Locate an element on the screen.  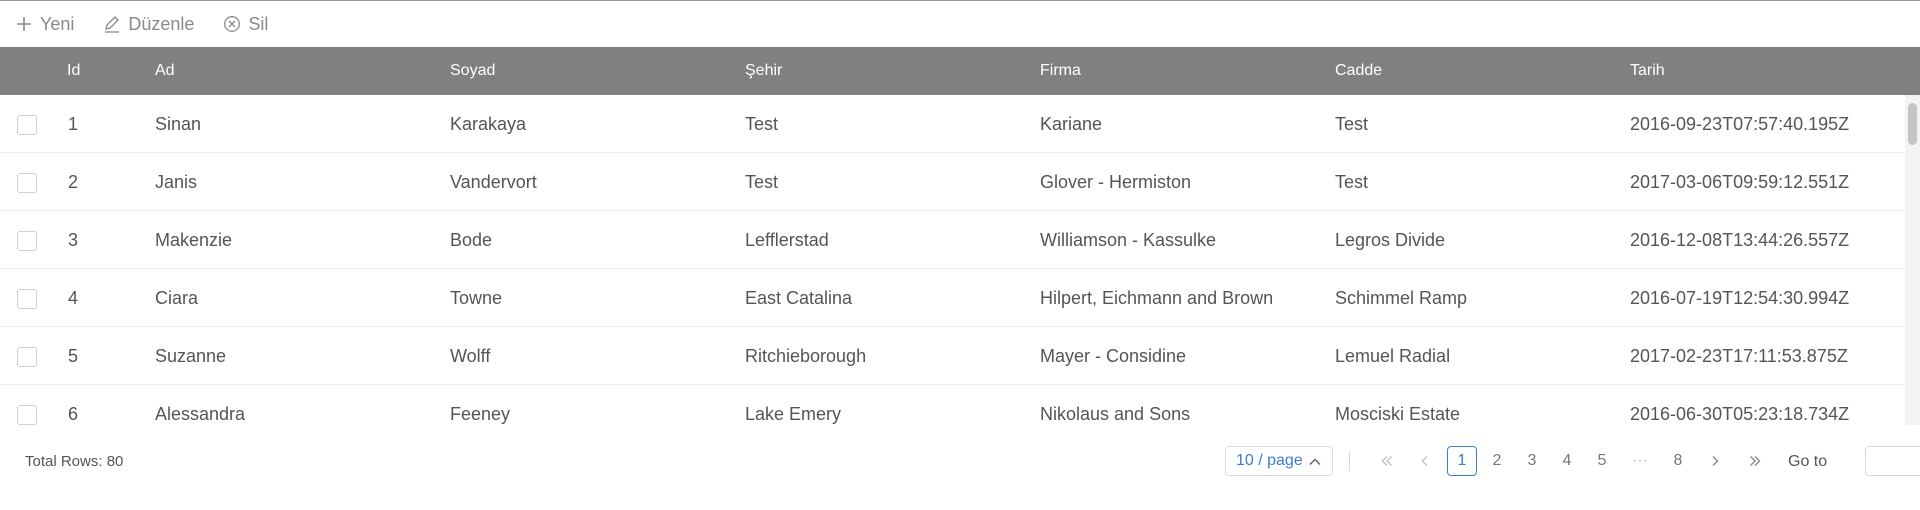
goto-label: Go to is located at coordinates (1808, 461).